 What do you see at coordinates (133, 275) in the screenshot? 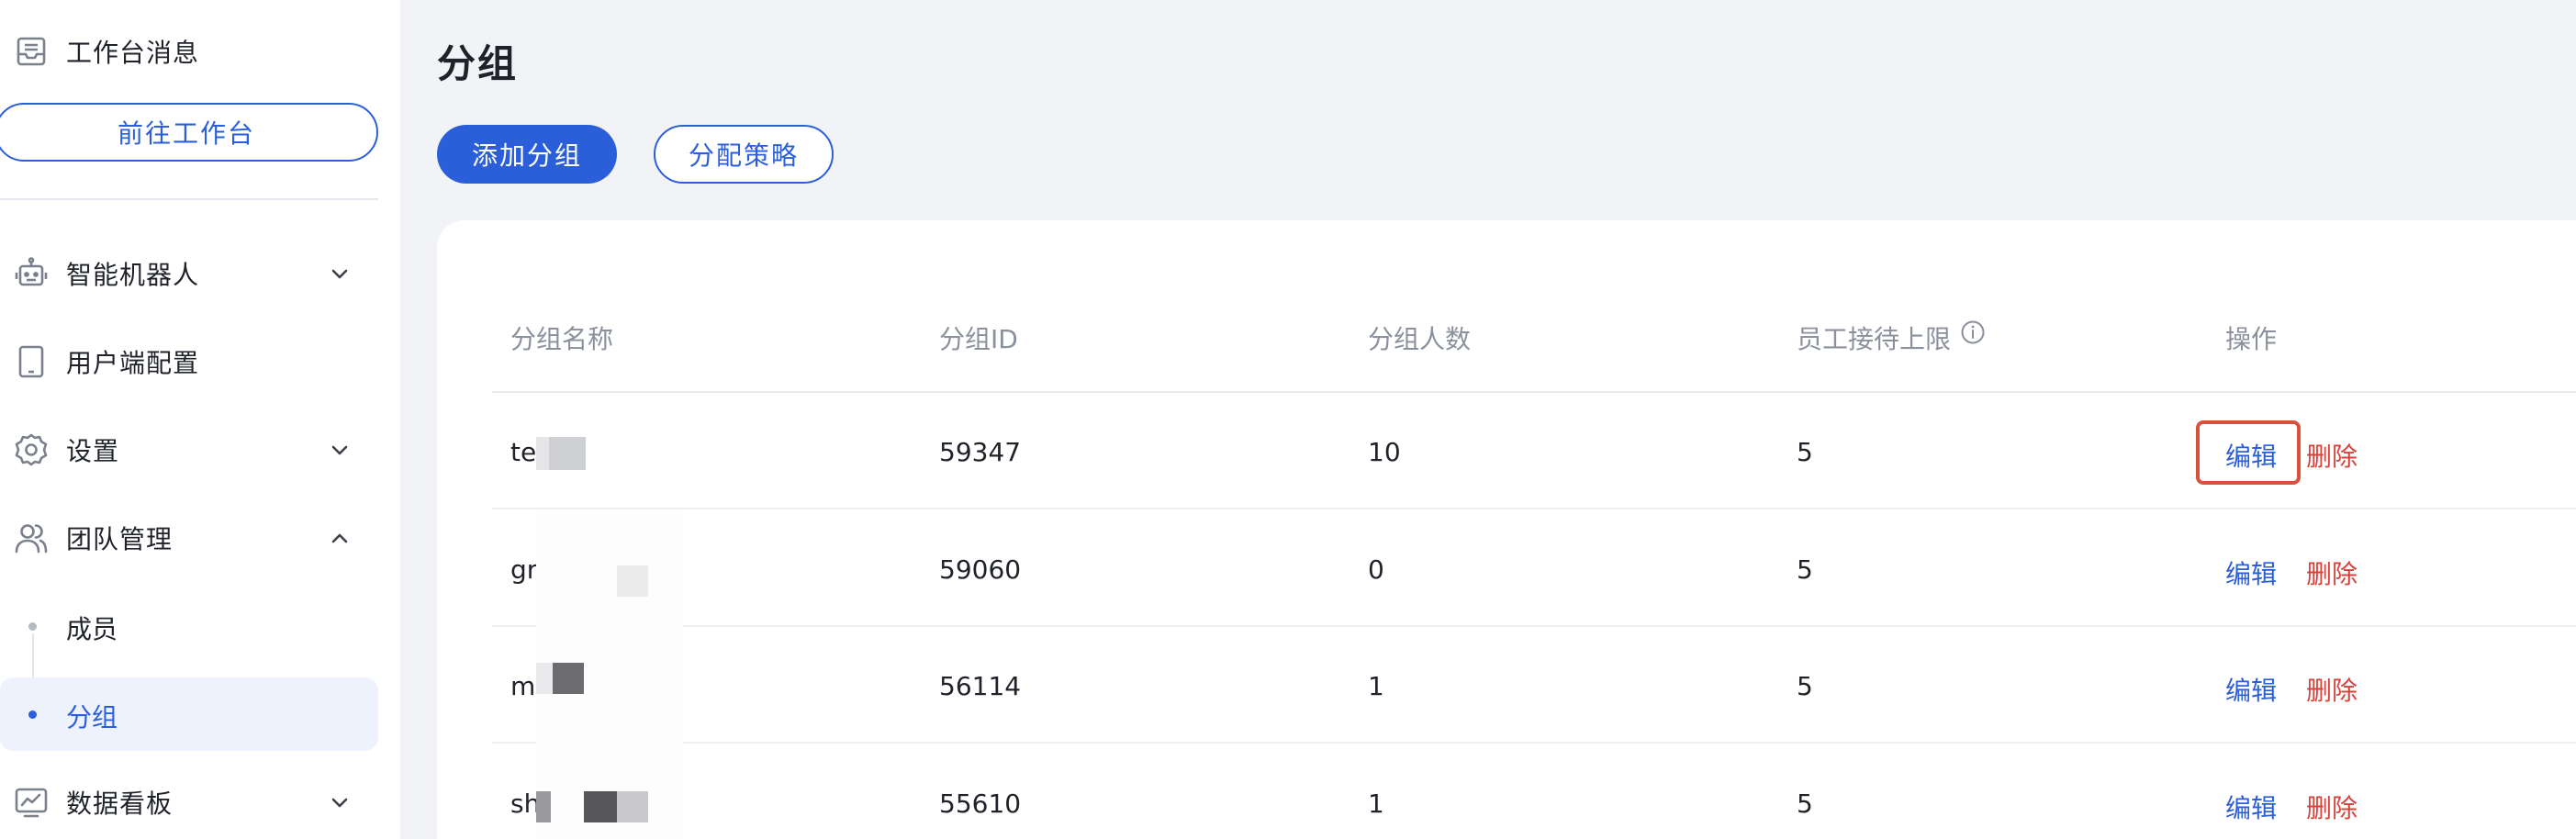
I see `sidebar-item-label: 智能机器人` at bounding box center [133, 275].